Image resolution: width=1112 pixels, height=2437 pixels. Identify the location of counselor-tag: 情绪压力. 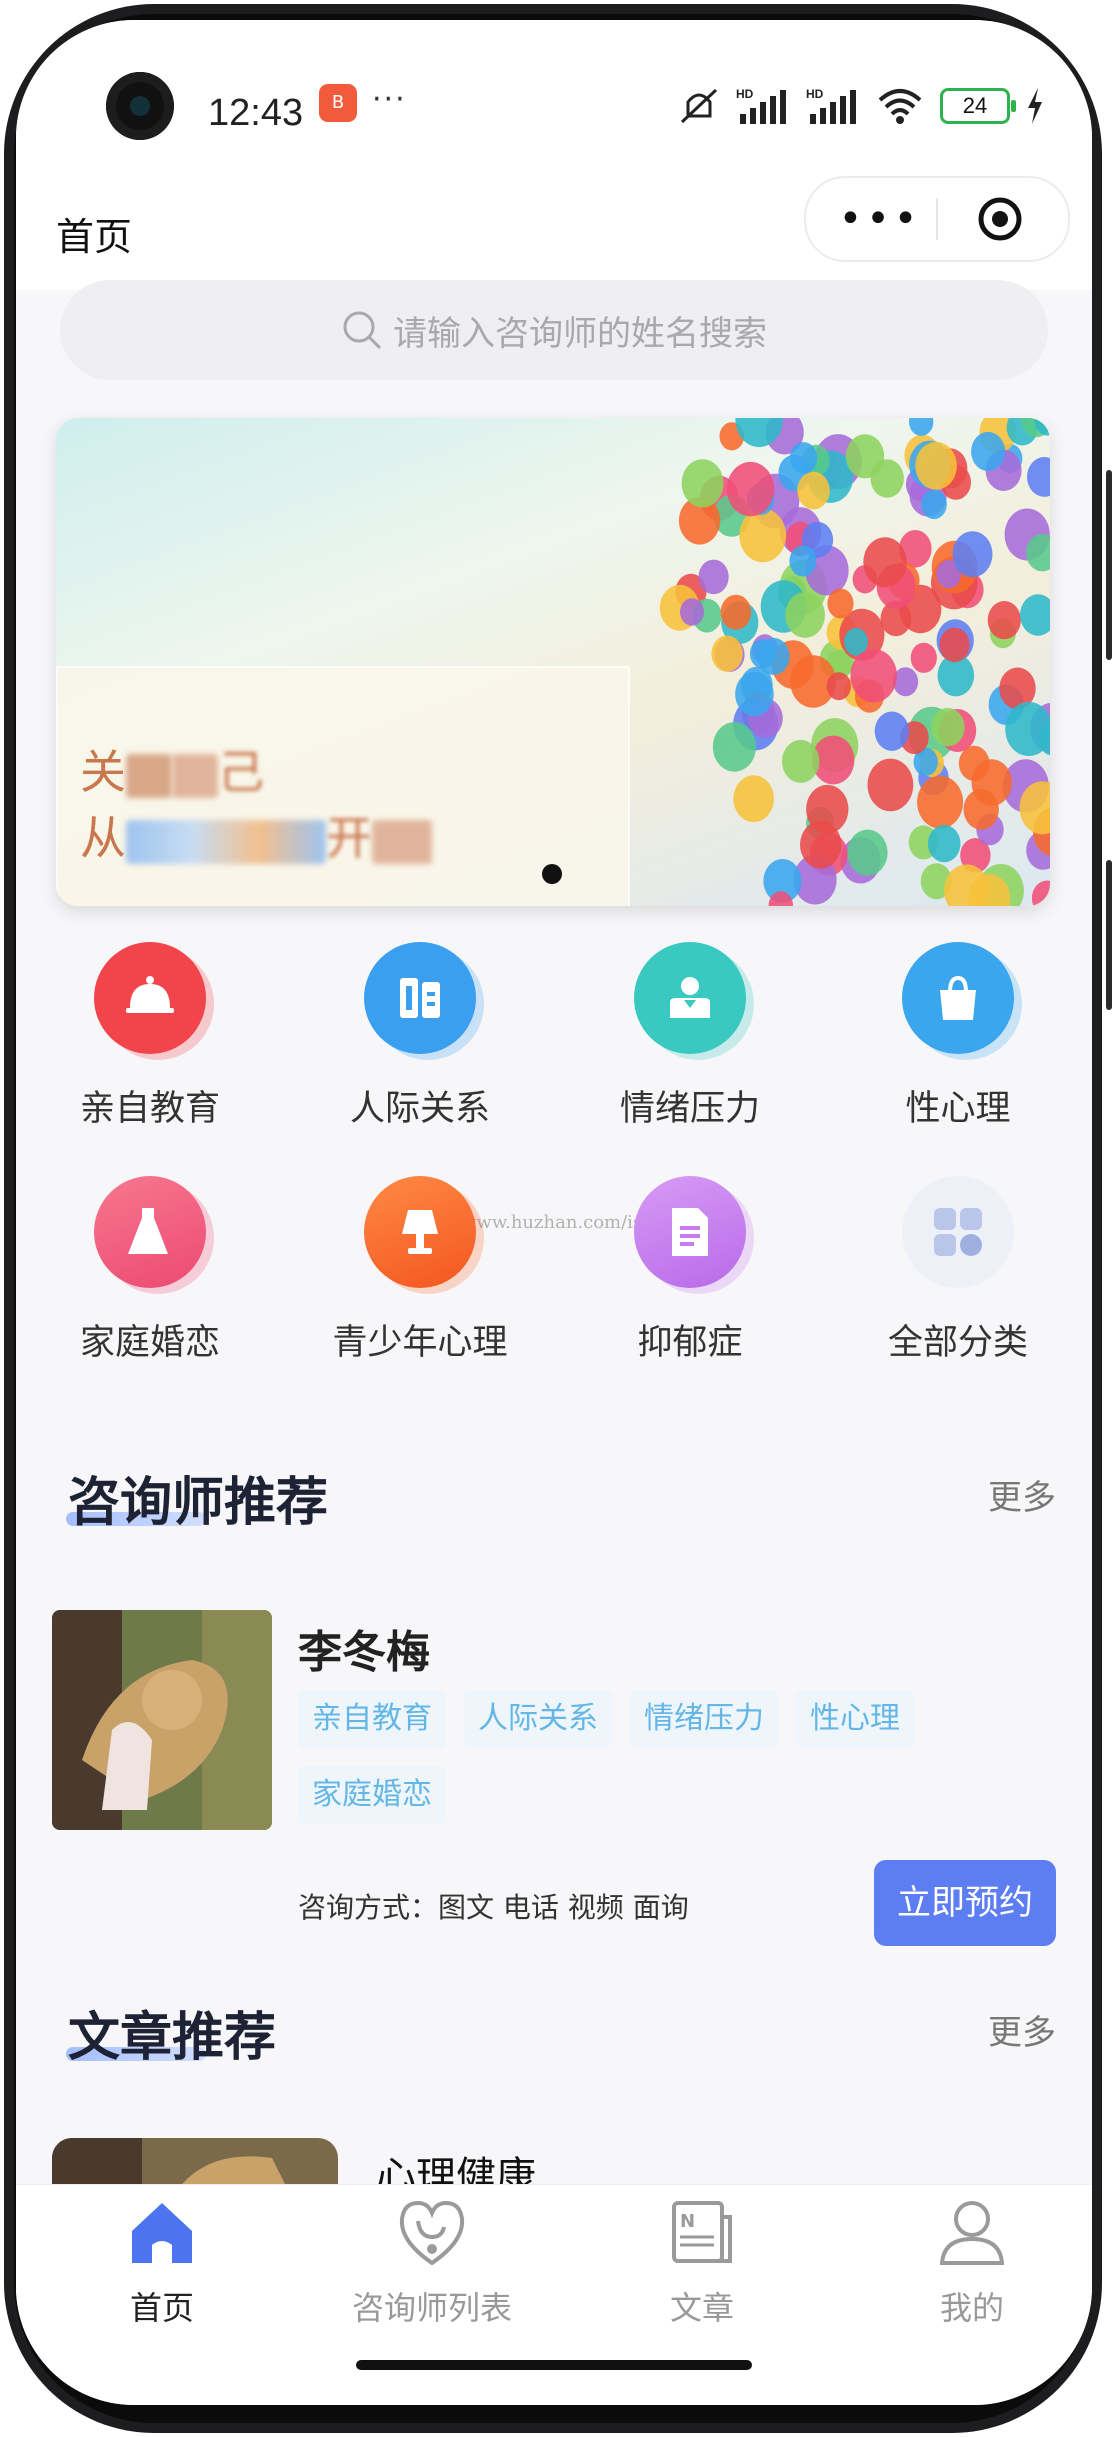
(704, 1719).